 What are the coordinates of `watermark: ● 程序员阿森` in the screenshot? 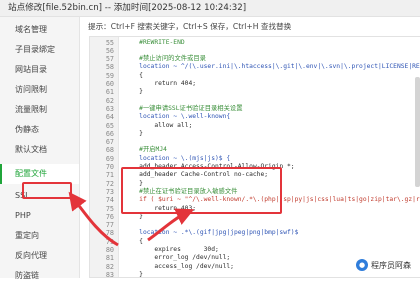 It's located at (383, 265).